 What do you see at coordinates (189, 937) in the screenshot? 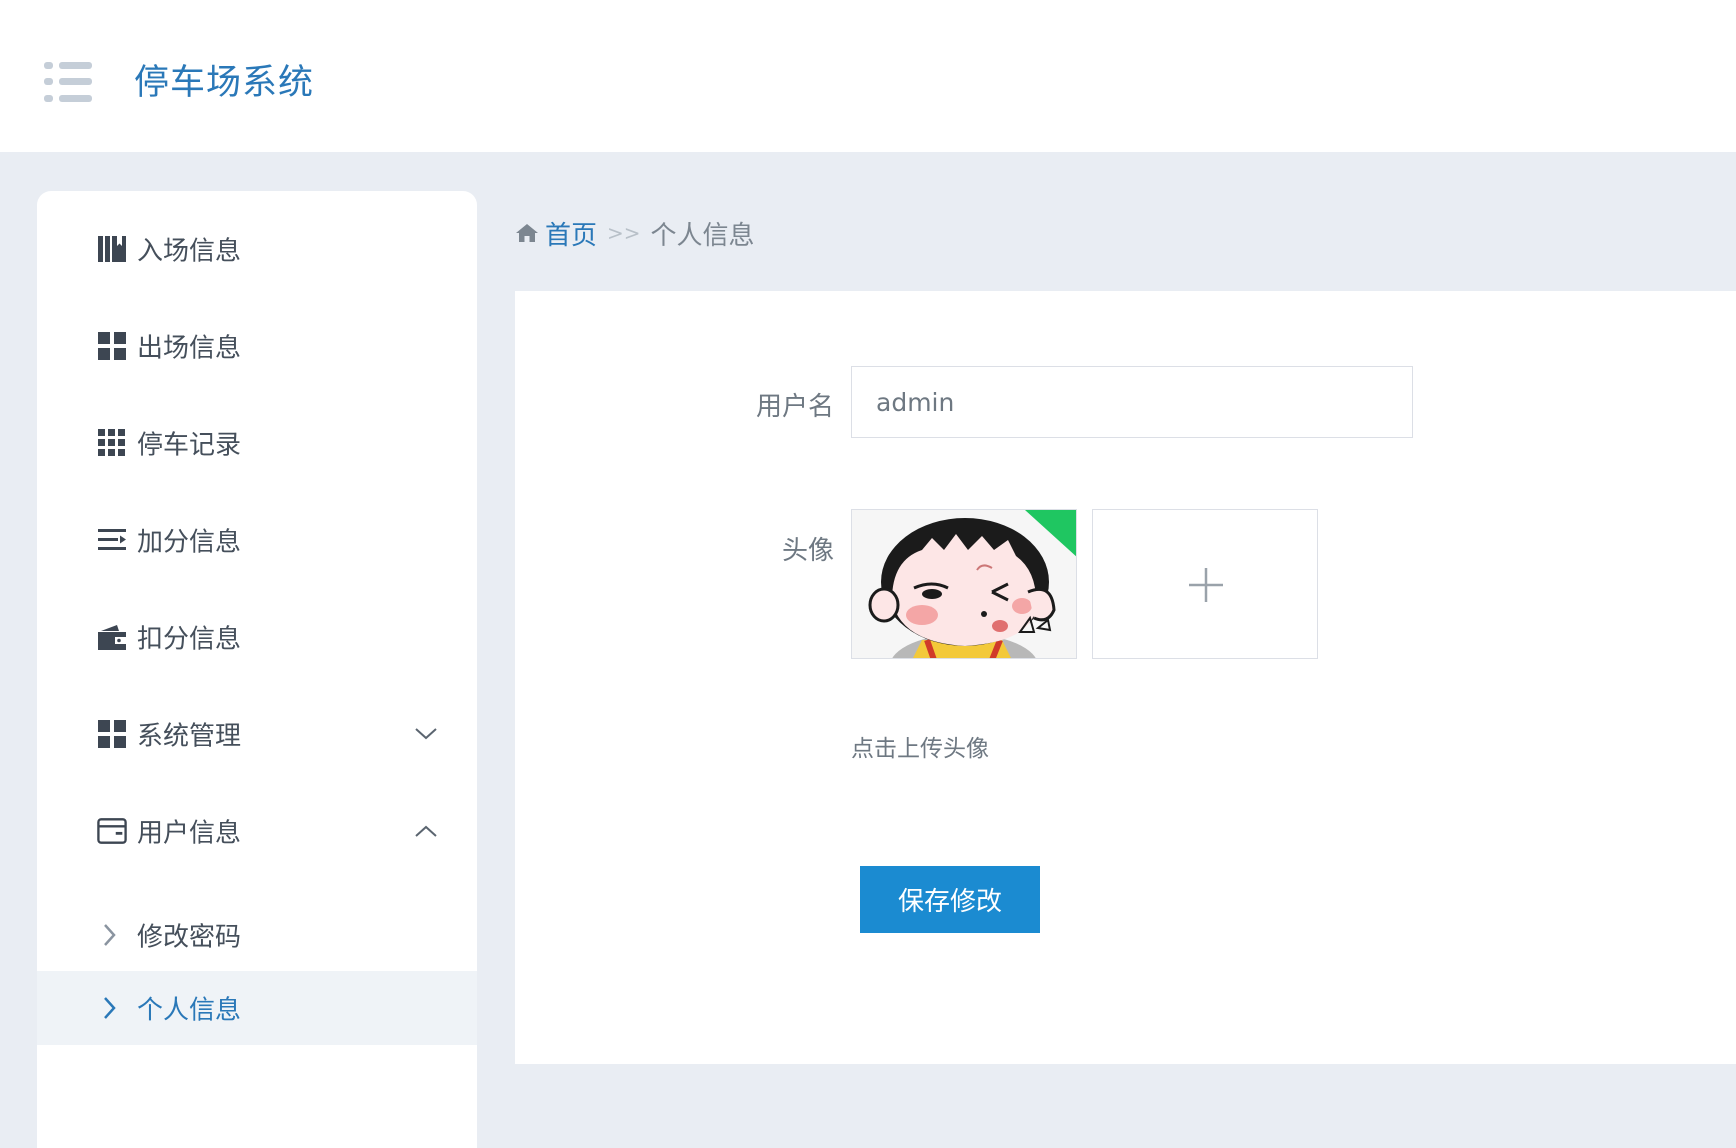
I see `sidebar-subitem-label: 修改密码` at bounding box center [189, 937].